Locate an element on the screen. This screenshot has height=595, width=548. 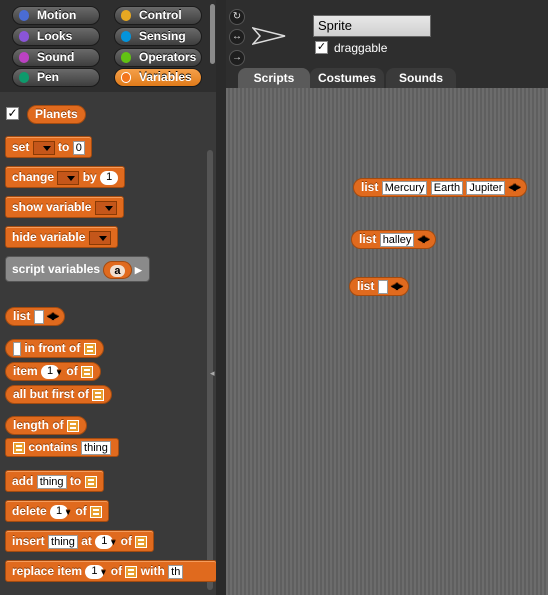
rotate-none-icon: → is located at coordinates (237, 58).